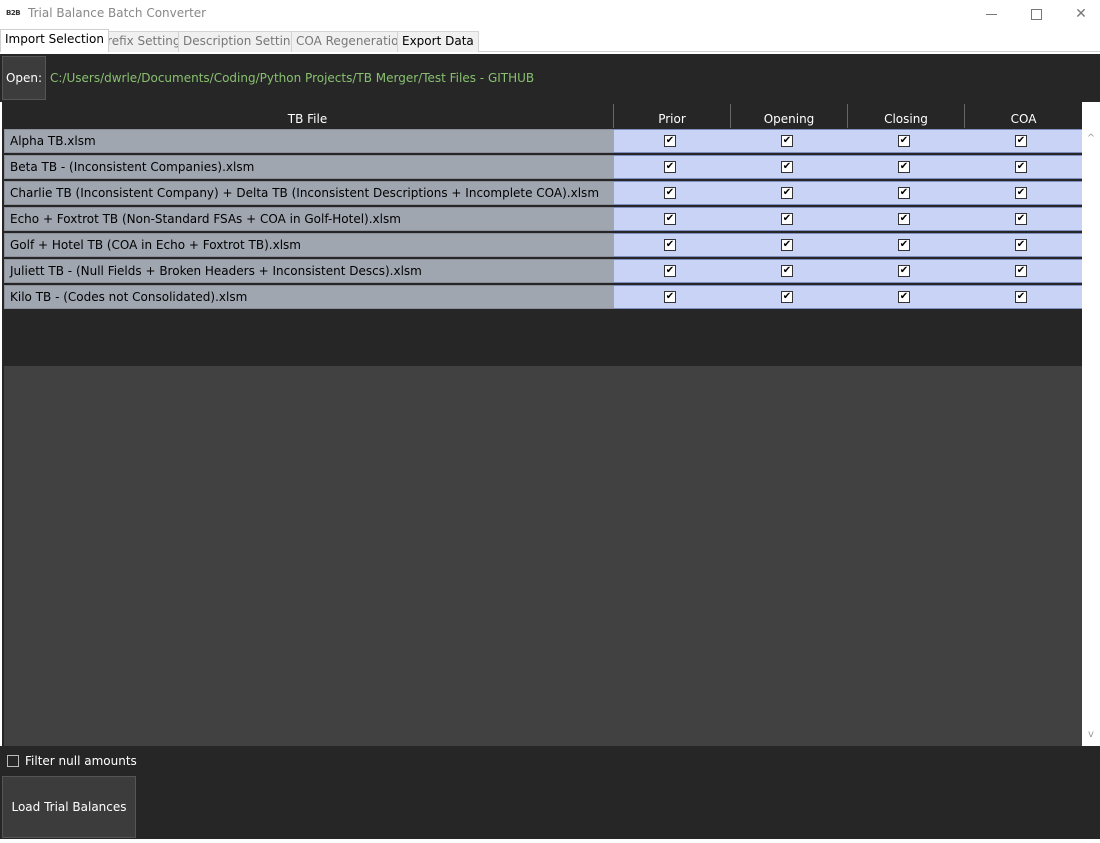 The image size is (1100, 843). I want to click on scroll-up-icon: ^, so click(1091, 139).